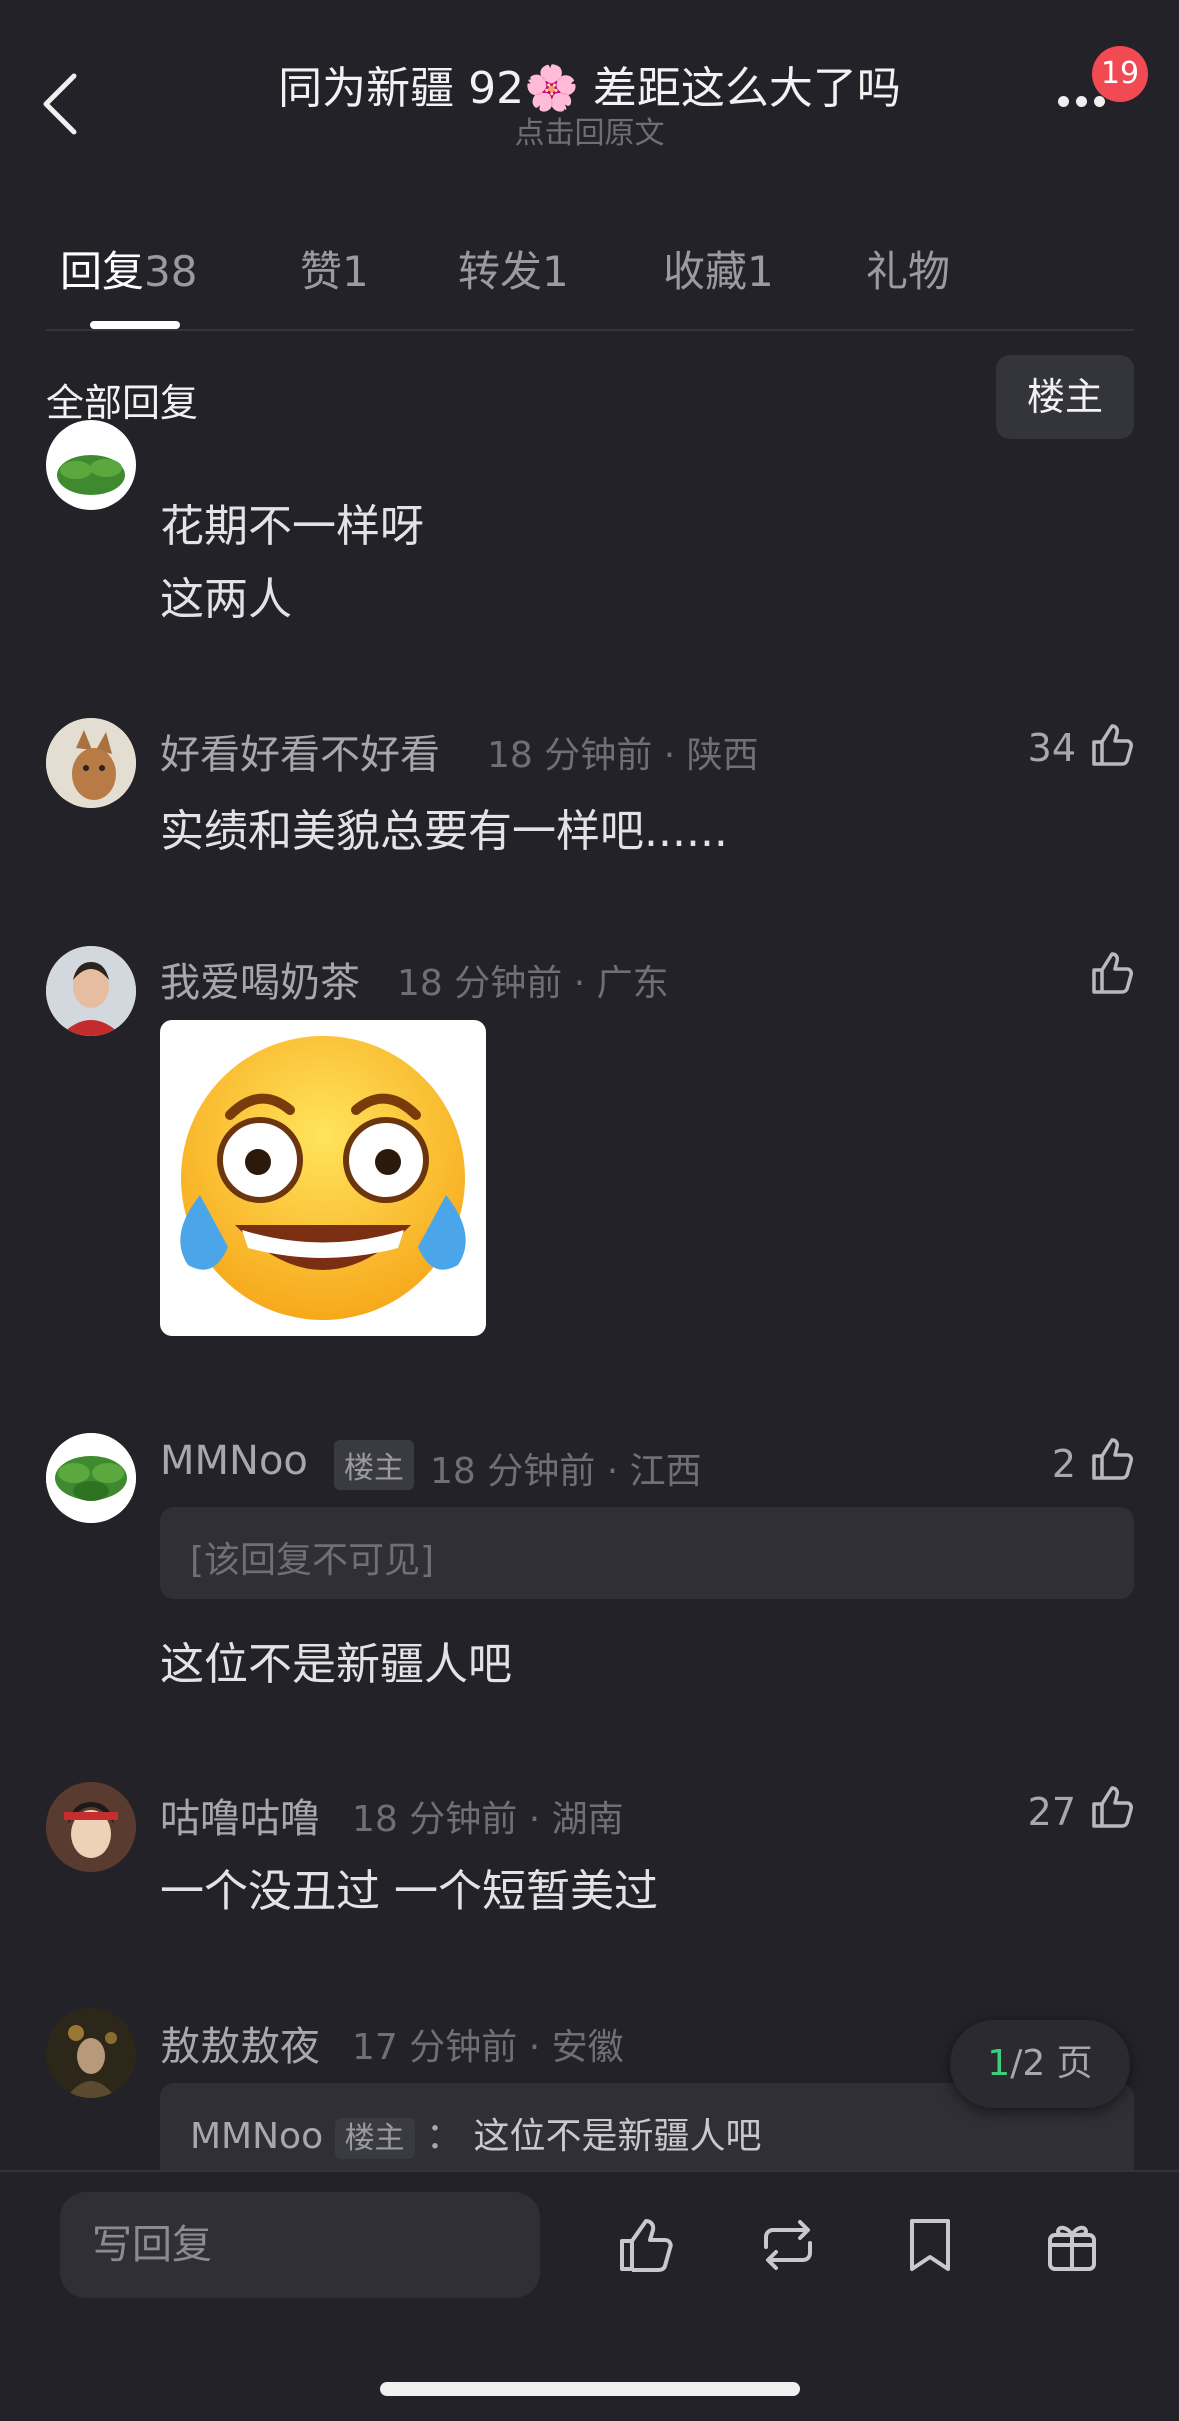  Describe the element at coordinates (1120, 74) in the screenshot. I see `notification-badge: 19` at that location.